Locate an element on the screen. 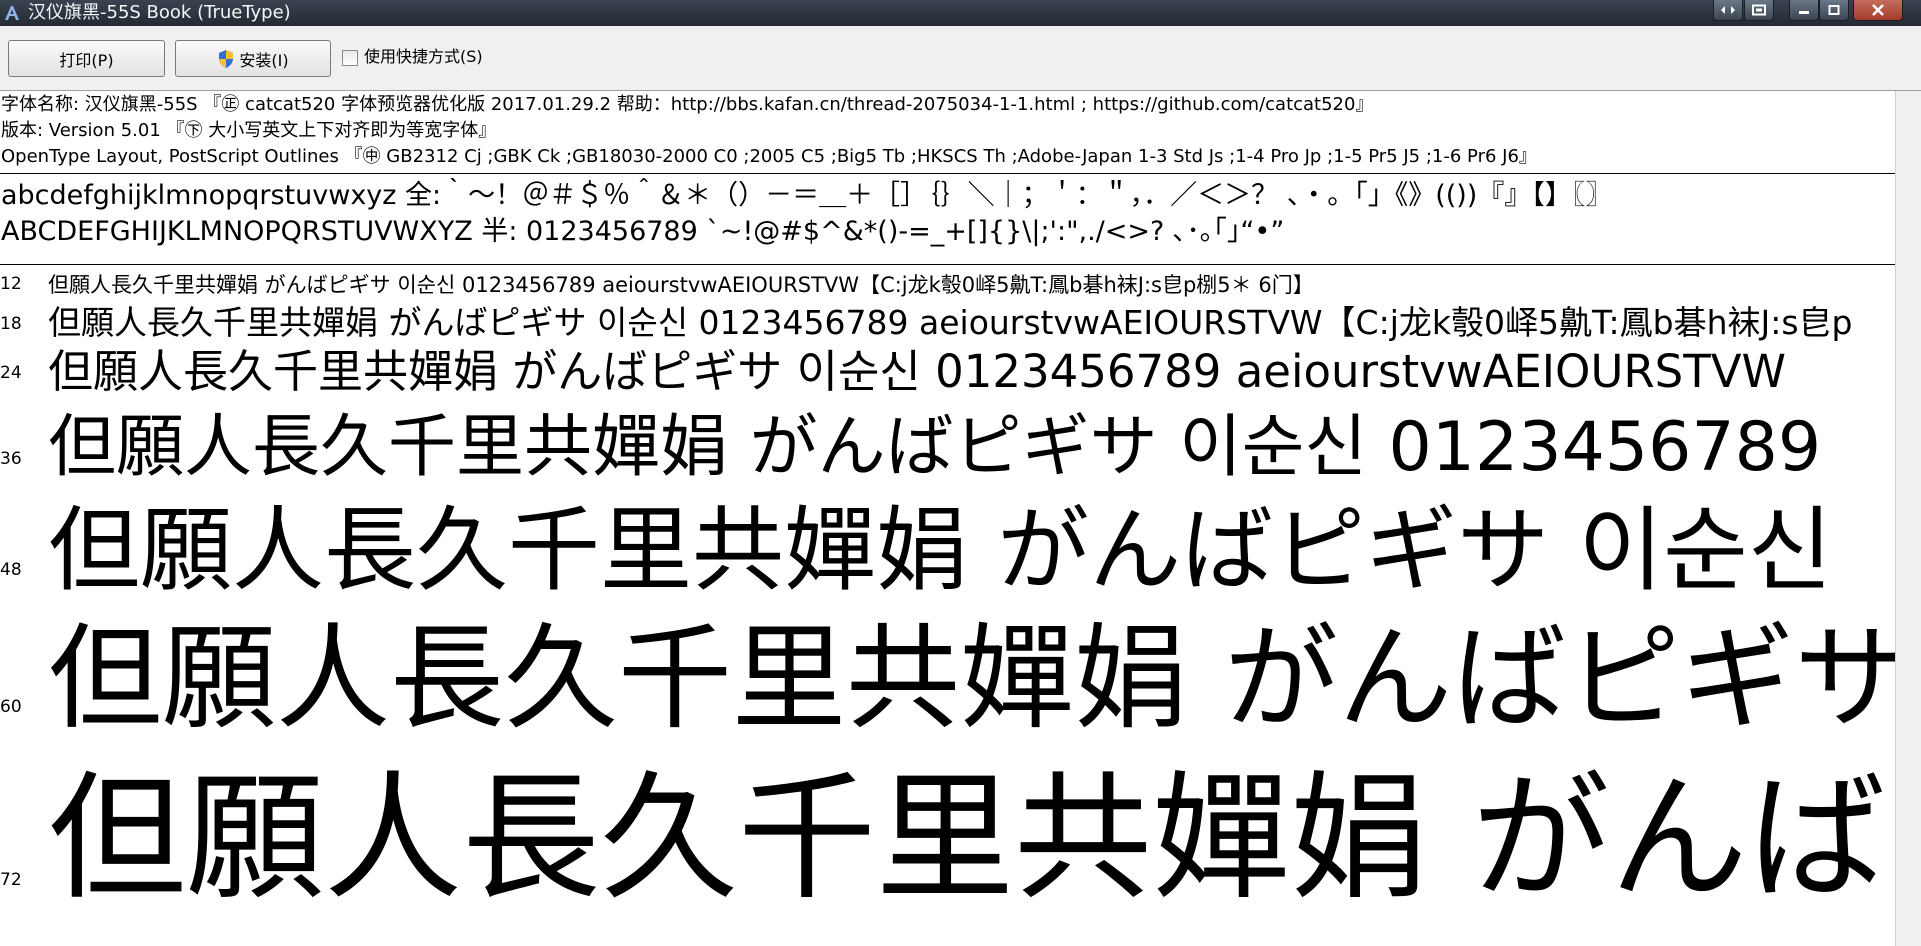 This screenshot has width=1921, height=946. sample-row-48: 48 但願人長久千里共嬋娟 がんばピギサ 이순신 is located at coordinates (947, 540).